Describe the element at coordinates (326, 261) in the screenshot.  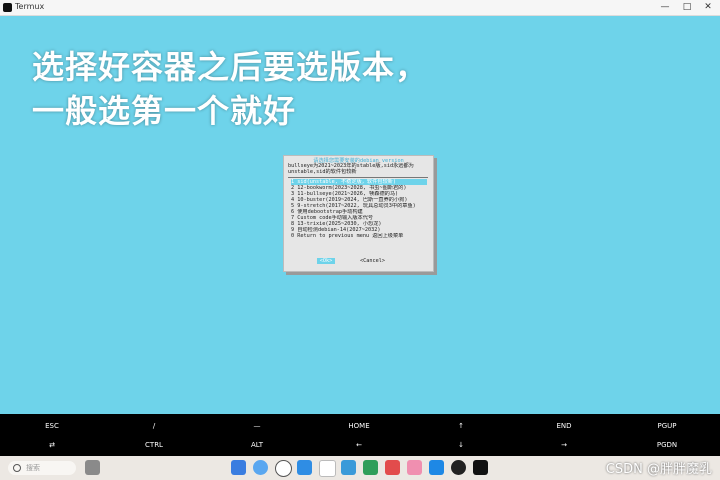
I see `ok-button: <Ok>` at that location.